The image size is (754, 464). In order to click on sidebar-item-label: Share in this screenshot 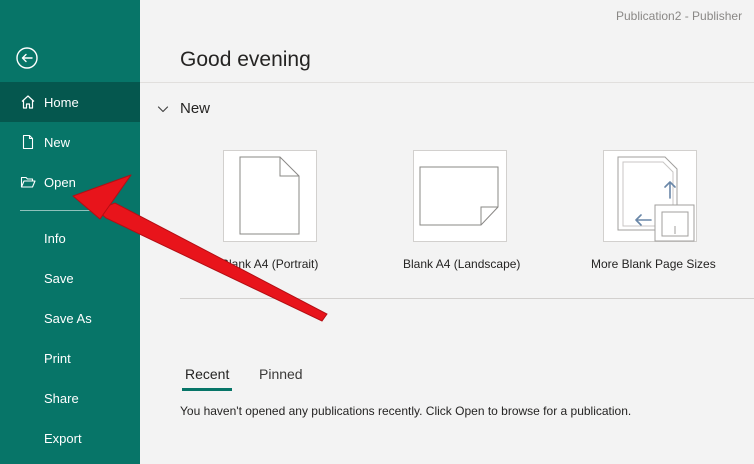, I will do `click(61, 398)`.